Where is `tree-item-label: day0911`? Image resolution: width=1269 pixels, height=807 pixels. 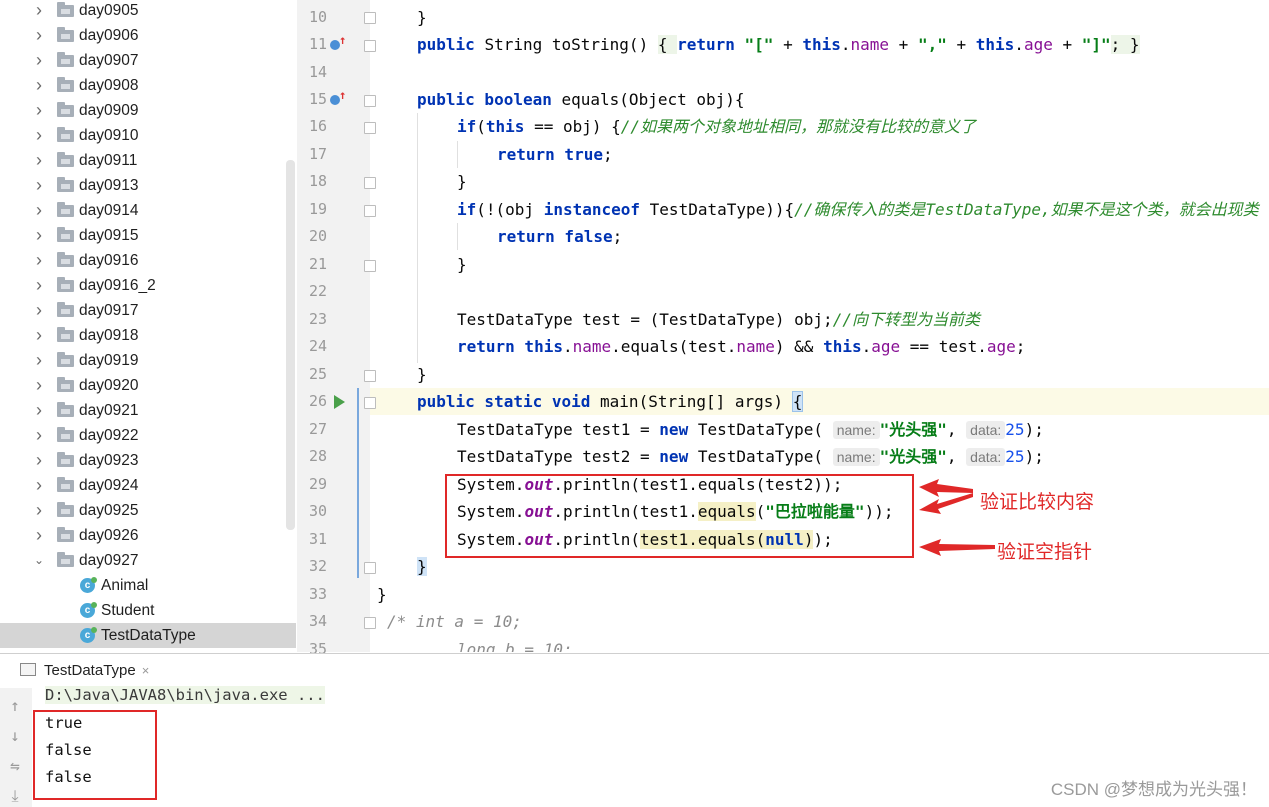 tree-item-label: day0911 is located at coordinates (108, 160).